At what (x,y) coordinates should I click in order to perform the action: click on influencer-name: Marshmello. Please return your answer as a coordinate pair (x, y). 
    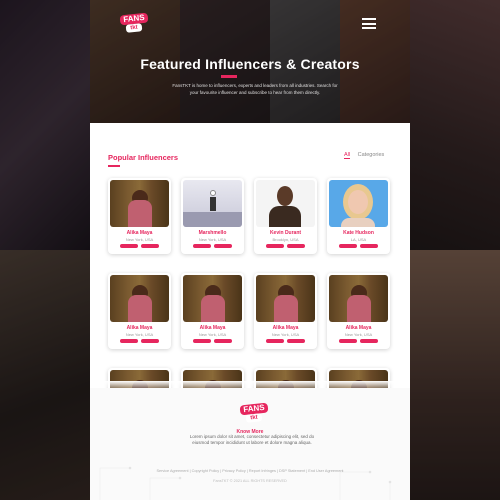
    Looking at the image, I should click on (212, 233).